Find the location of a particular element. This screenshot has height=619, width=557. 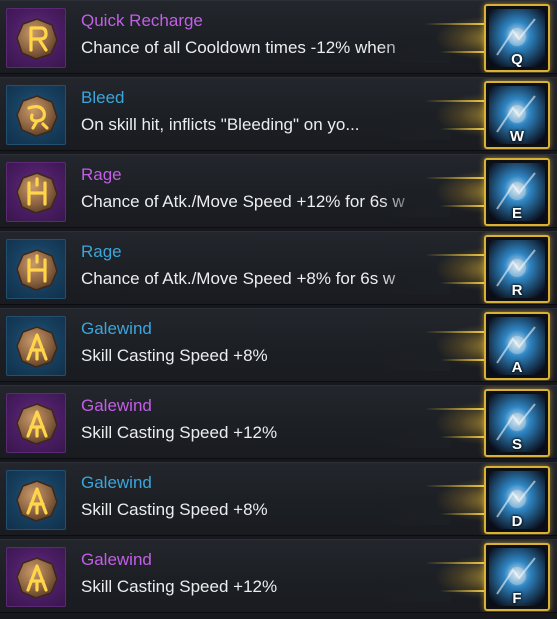

skill-key-label: E is located at coordinates (516, 213).